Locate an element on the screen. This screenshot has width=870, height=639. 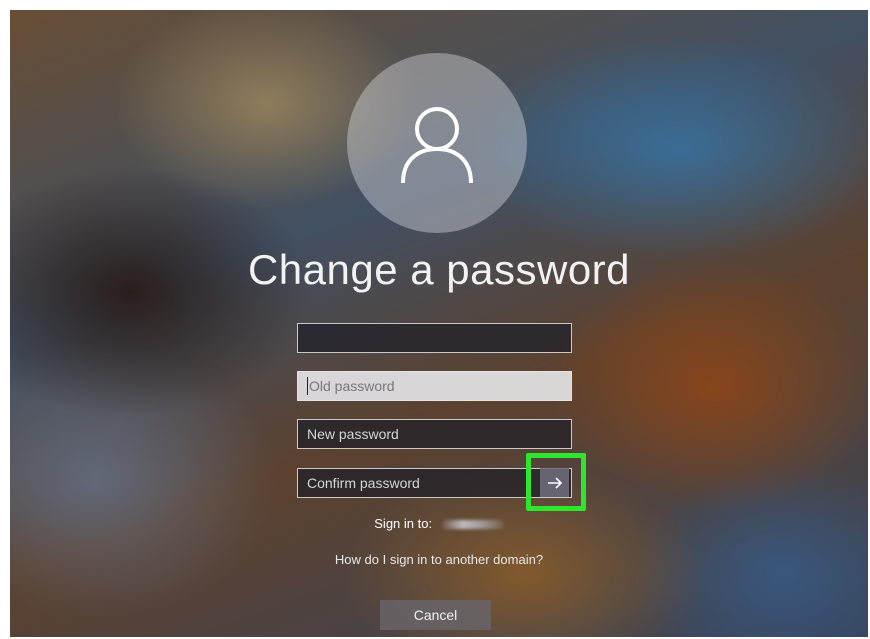
new-password-placeholder: New password is located at coordinates (353, 434).